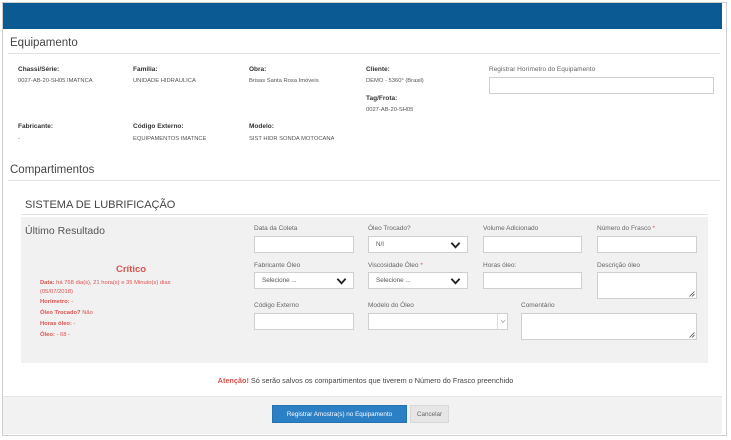  I want to click on modelo-oleo-label: Modelo do Óleo, so click(391, 305).